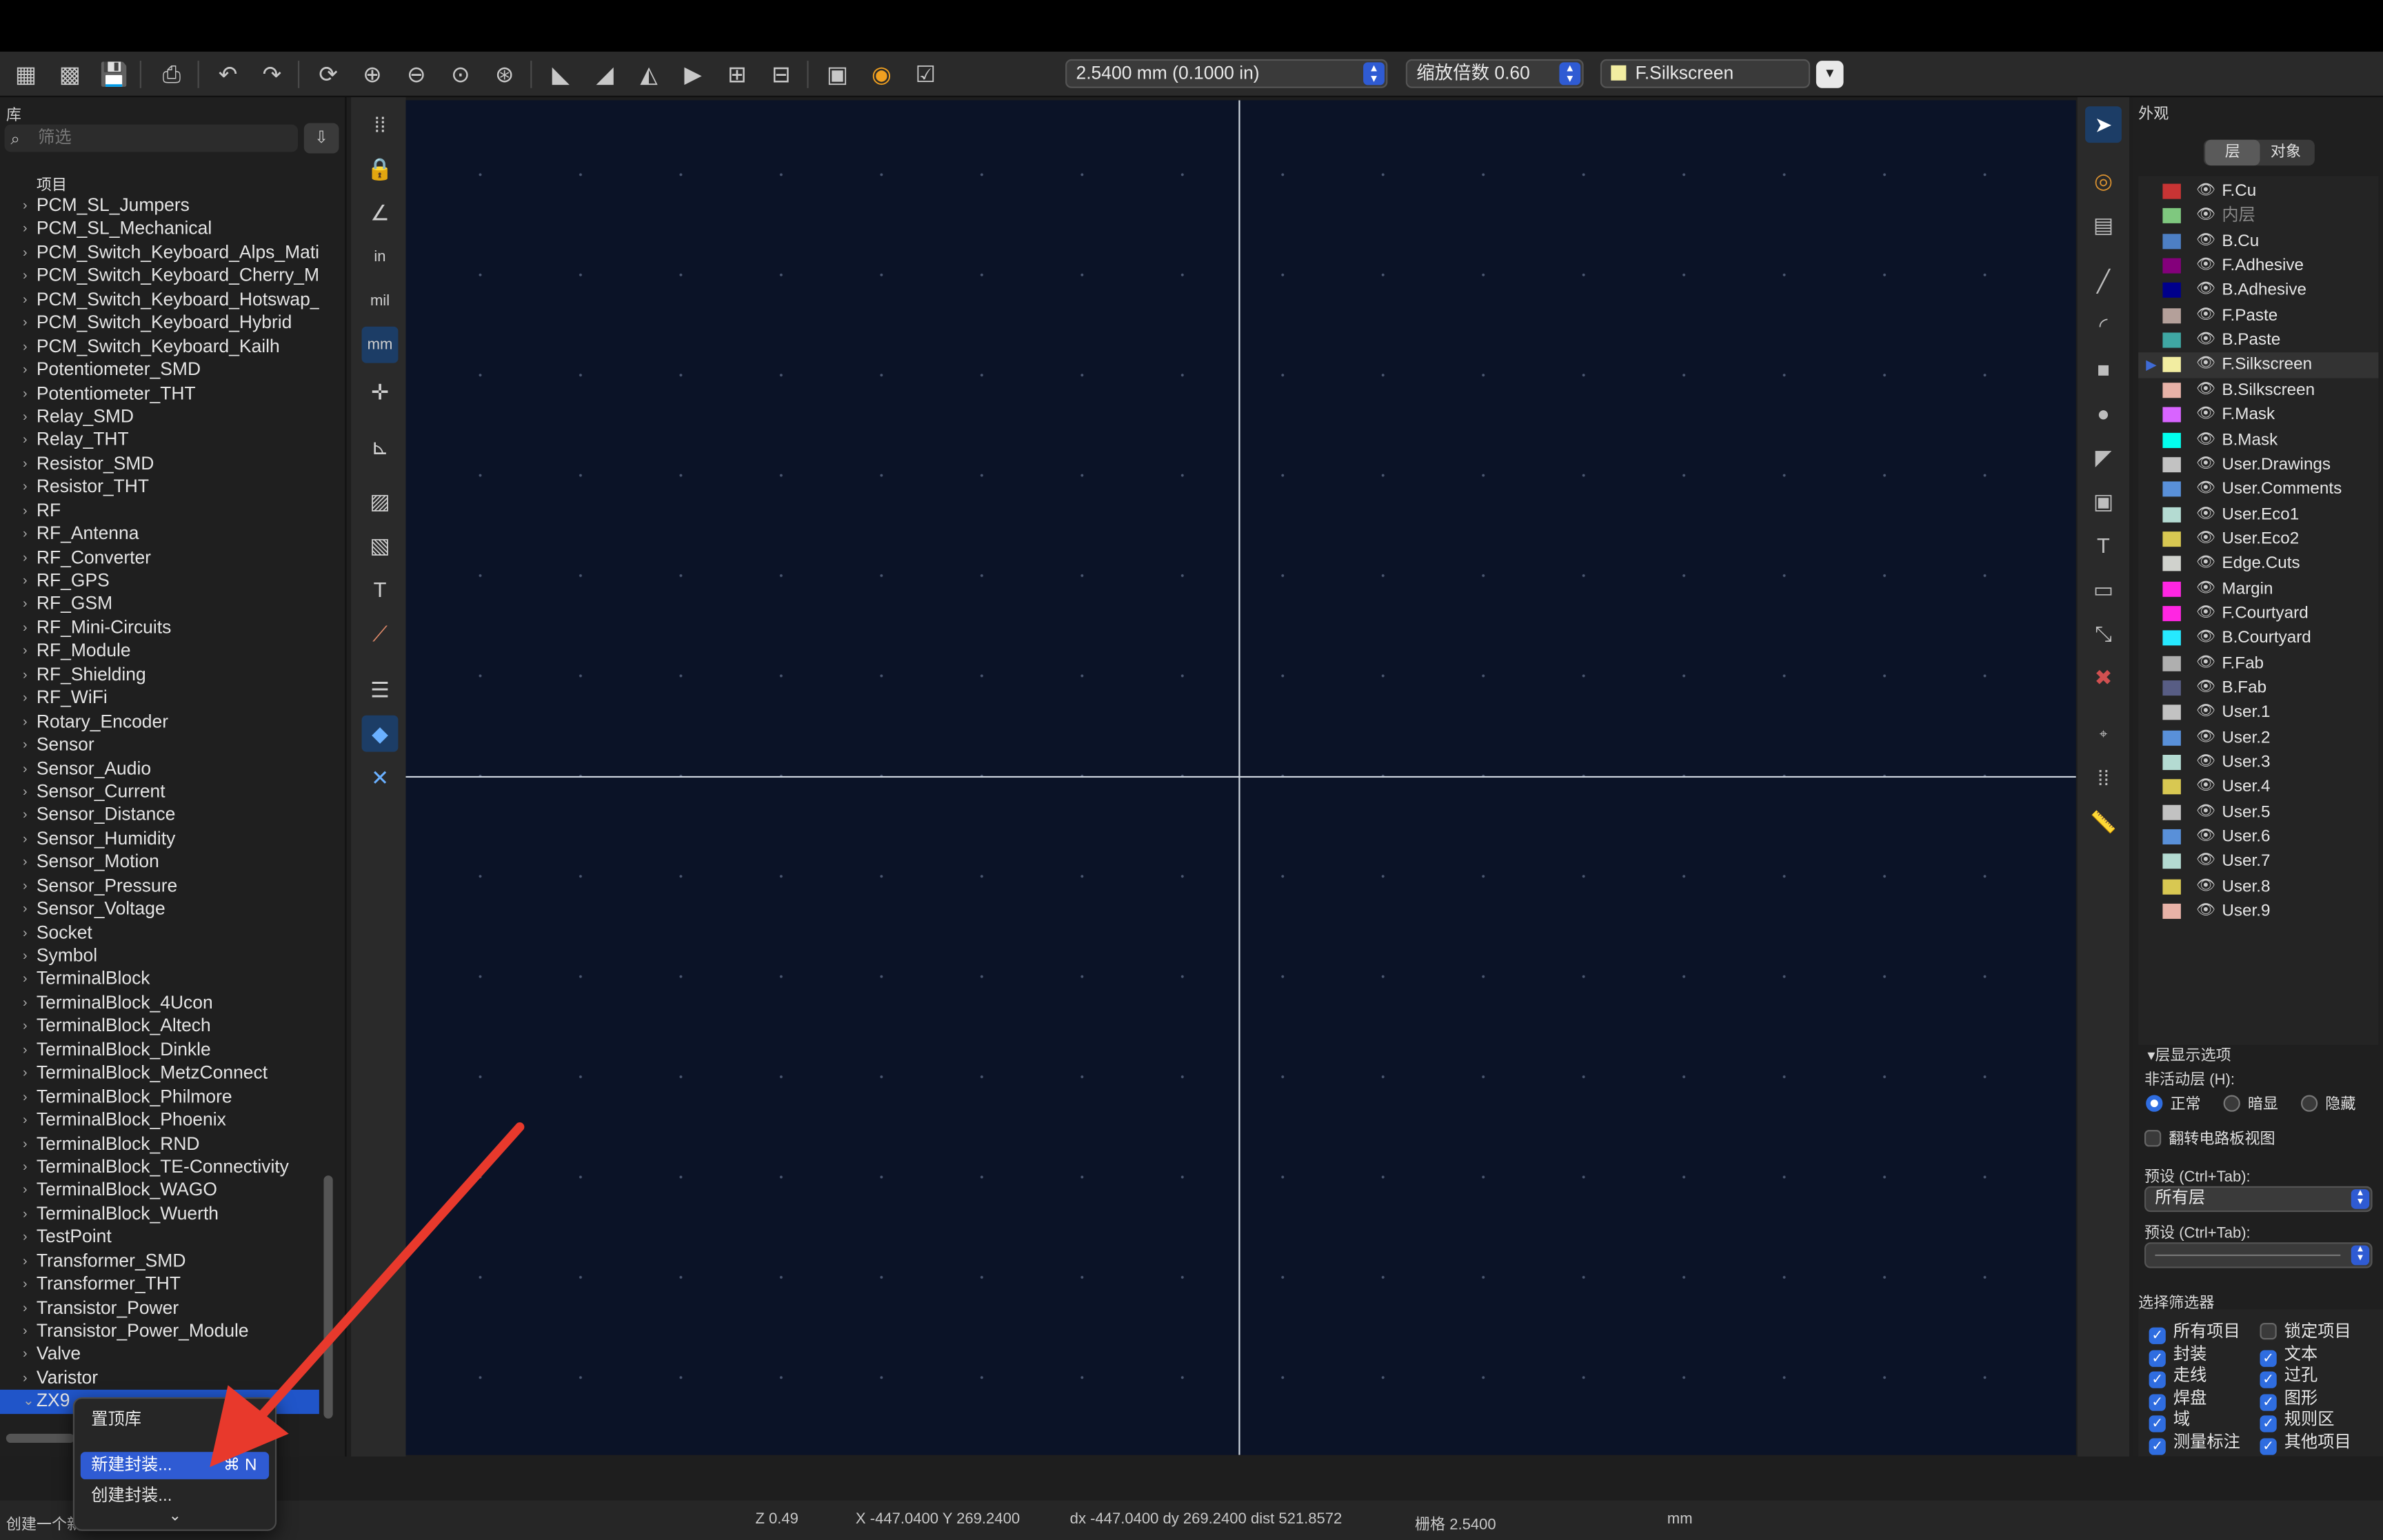 This screenshot has height=1540, width=2383. What do you see at coordinates (2258, 564) in the screenshot?
I see `layer-row: 👁 Edge.Cuts` at bounding box center [2258, 564].